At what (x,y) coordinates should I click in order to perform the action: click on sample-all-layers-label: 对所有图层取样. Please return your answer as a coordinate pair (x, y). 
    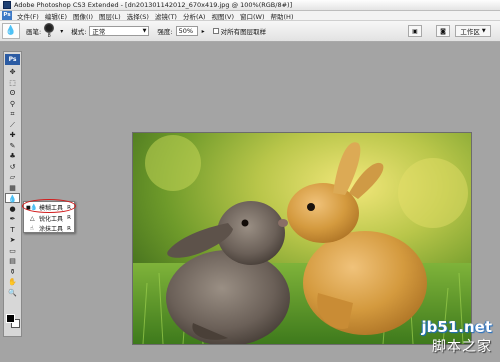
    Looking at the image, I should click on (243, 32).